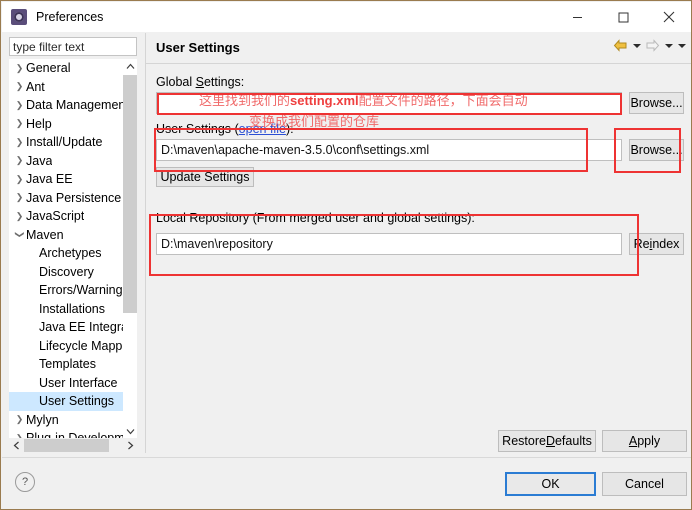 The width and height of the screenshot is (692, 510). Describe the element at coordinates (67, 364) in the screenshot. I see `sidebar-item-label: Templates` at that location.